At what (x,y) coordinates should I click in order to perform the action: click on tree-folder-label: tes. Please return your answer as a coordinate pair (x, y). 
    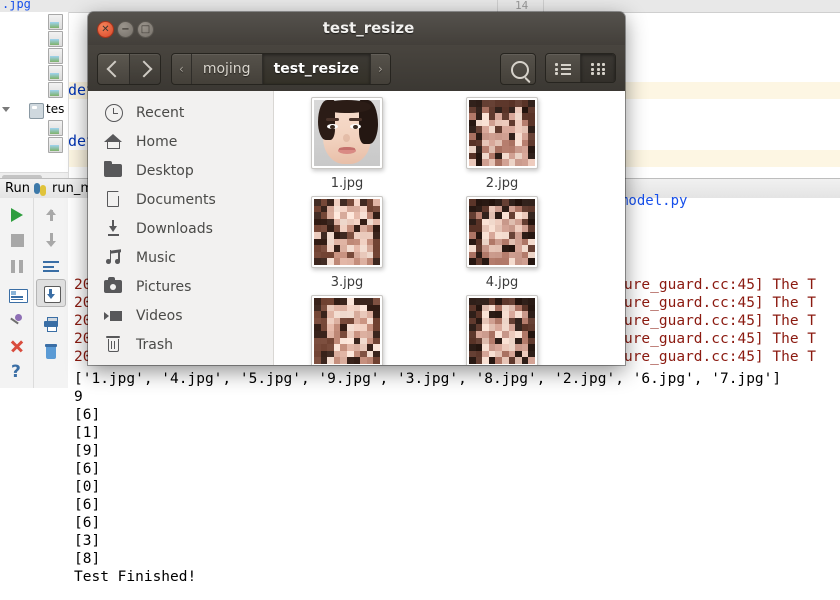
    Looking at the image, I should click on (55, 109).